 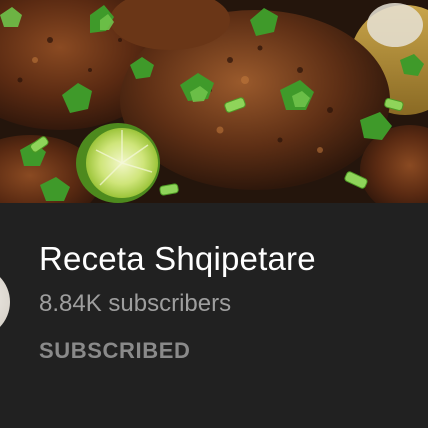 What do you see at coordinates (5, 302) in the screenshot?
I see `channel-avatar` at bounding box center [5, 302].